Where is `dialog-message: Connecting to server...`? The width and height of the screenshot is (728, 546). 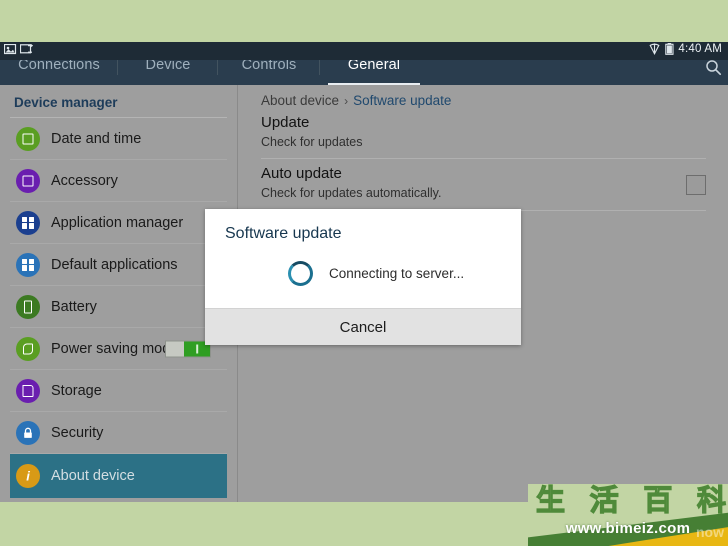 dialog-message: Connecting to server... is located at coordinates (397, 273).